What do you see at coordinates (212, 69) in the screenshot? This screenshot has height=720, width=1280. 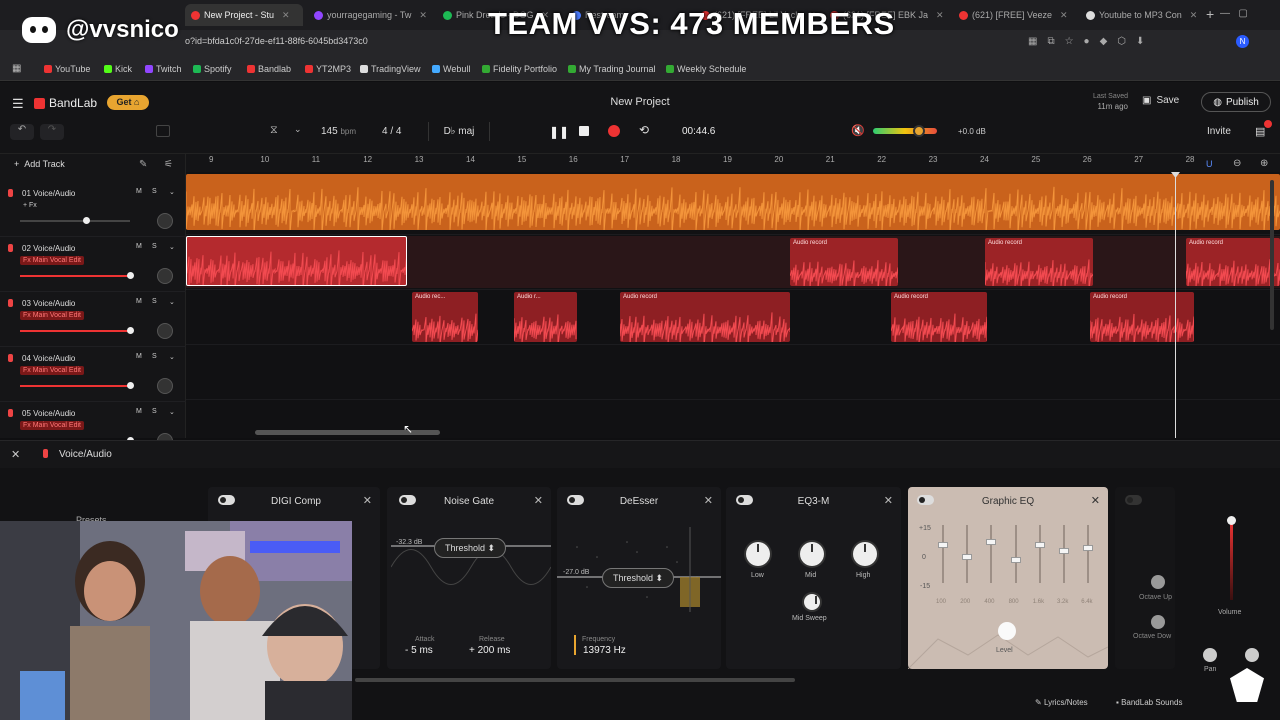 I see `bookmark-spotify: Spotify` at bounding box center [212, 69].